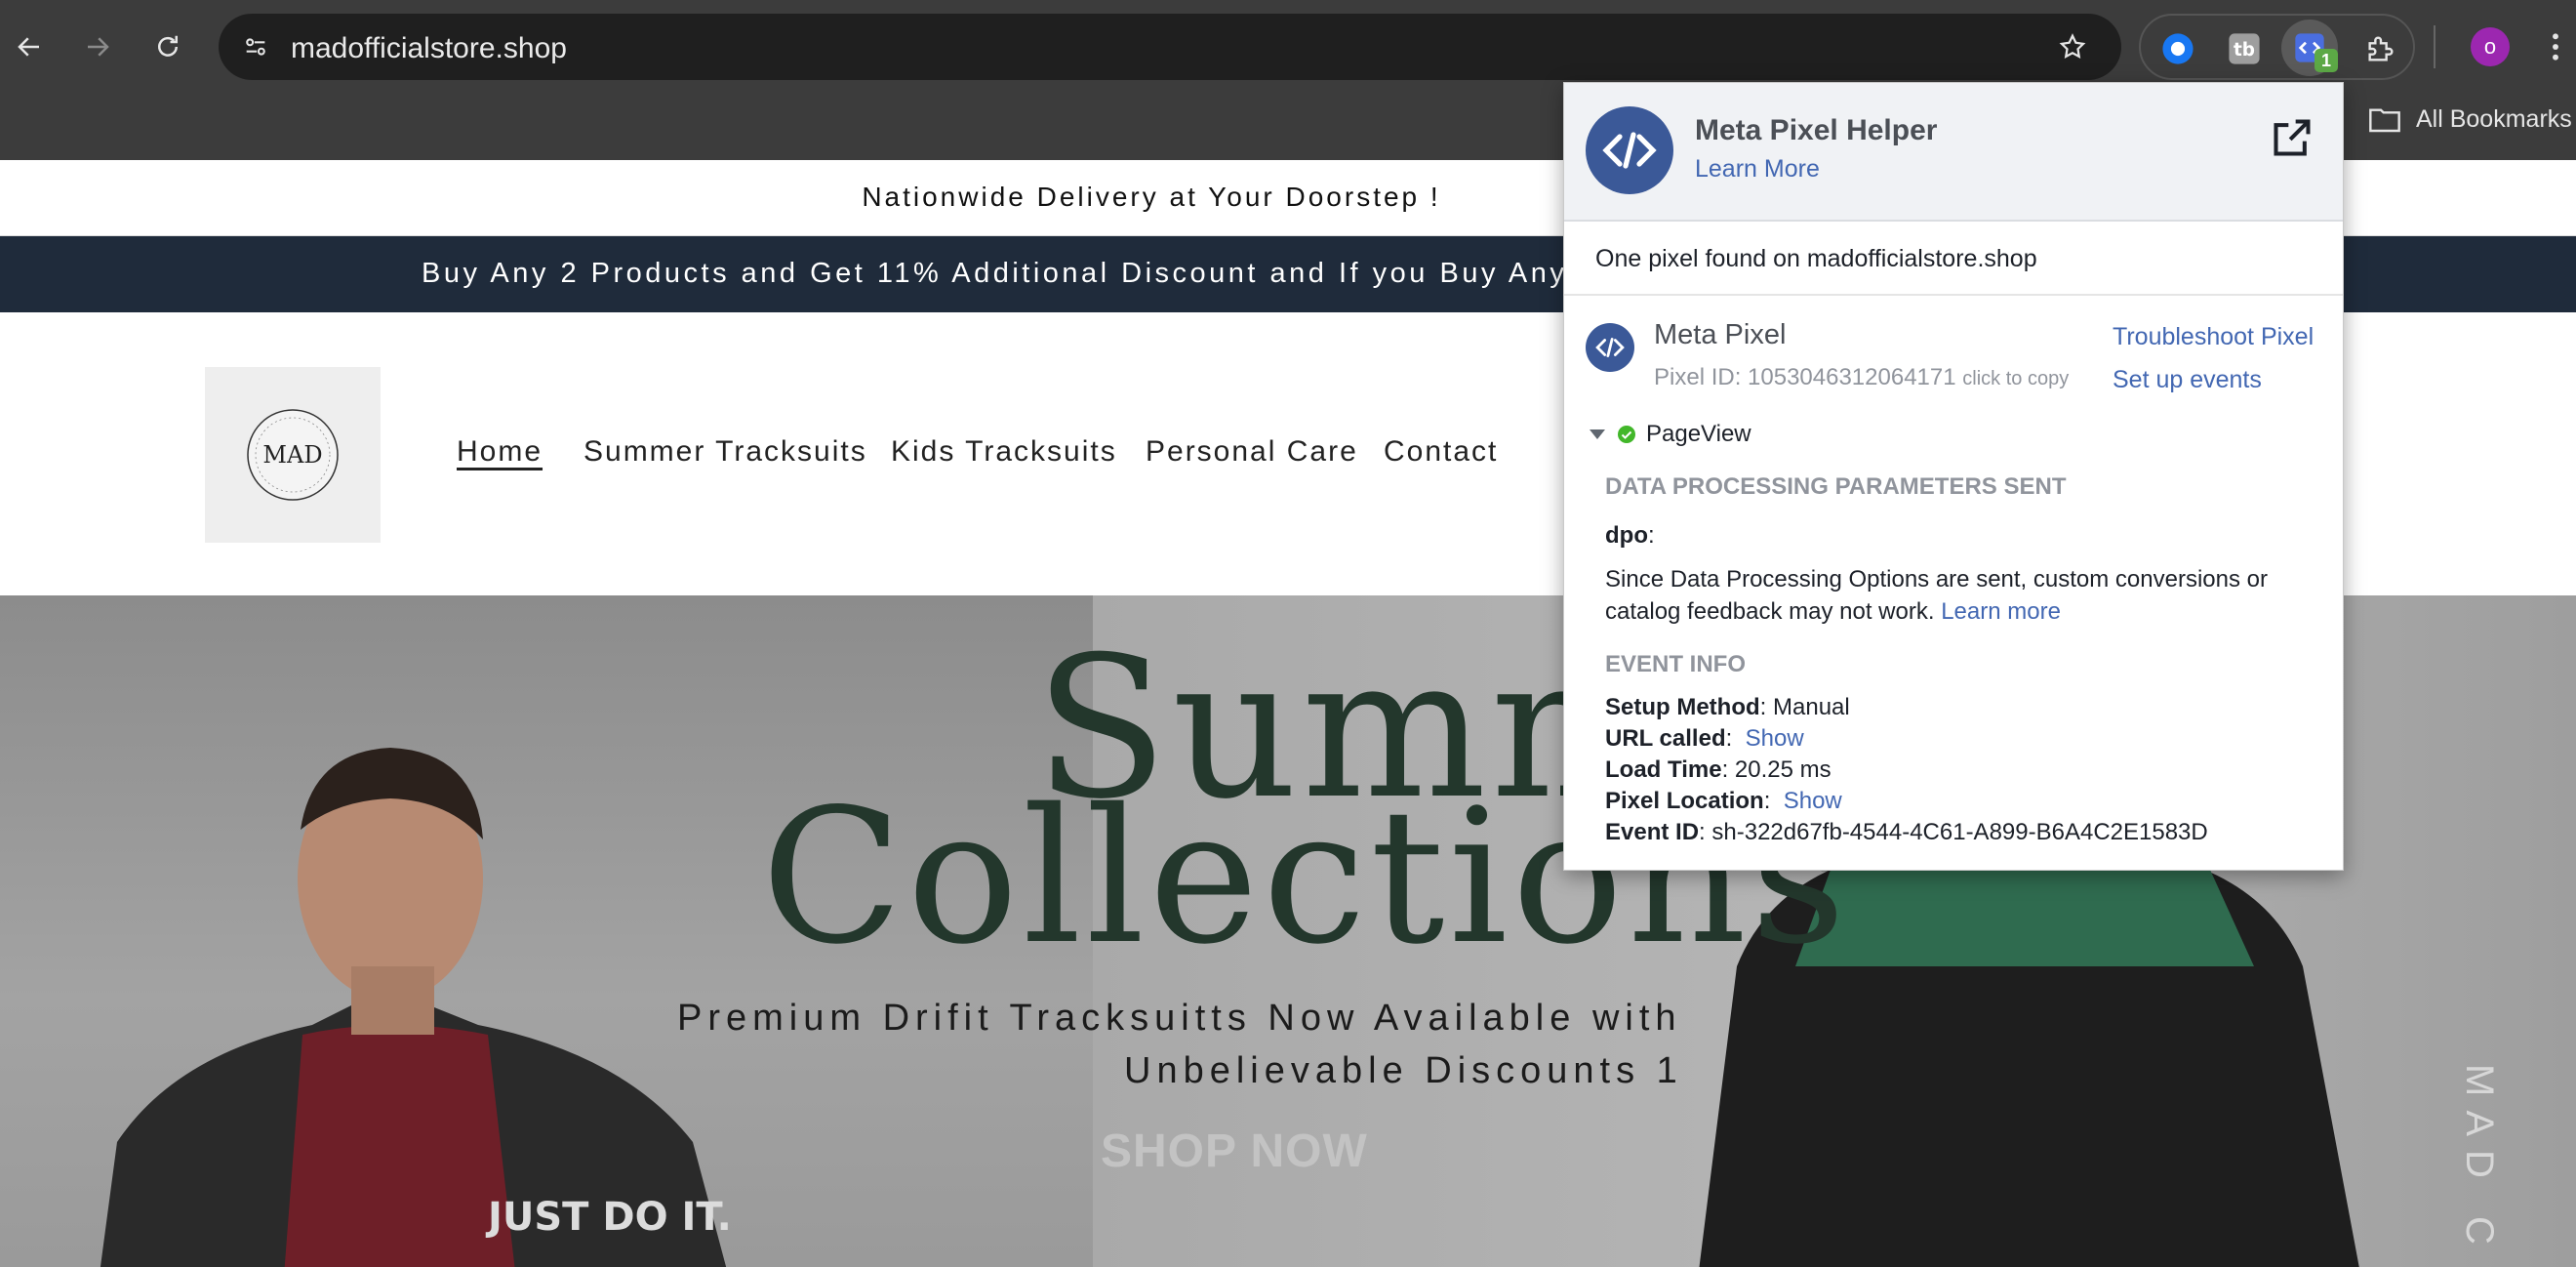  I want to click on folder-icon, so click(2384, 119).